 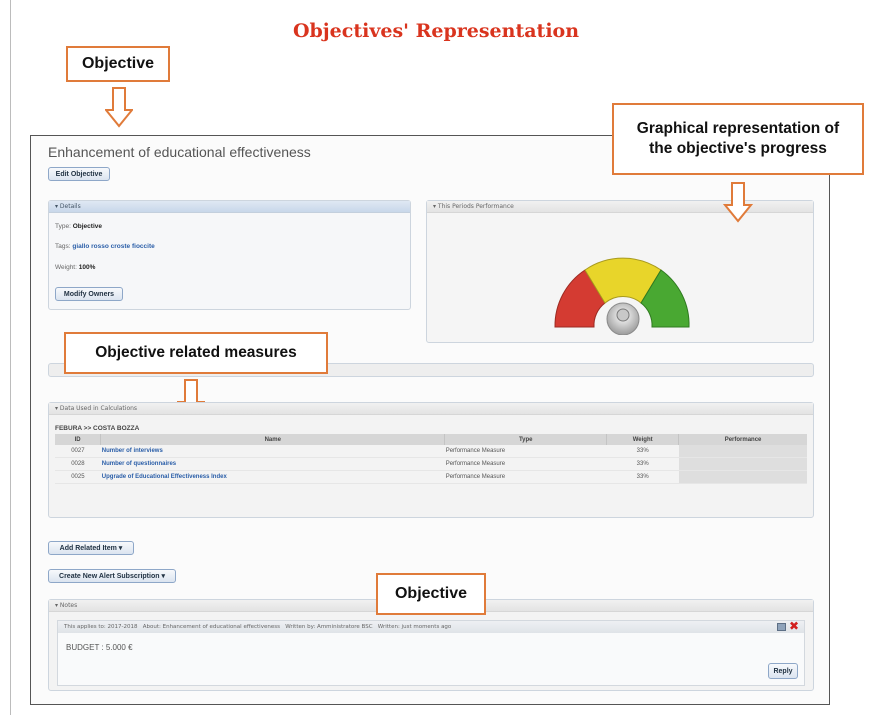 I want to click on cell-name-link: Number of questionnaires, so click(x=272, y=464).